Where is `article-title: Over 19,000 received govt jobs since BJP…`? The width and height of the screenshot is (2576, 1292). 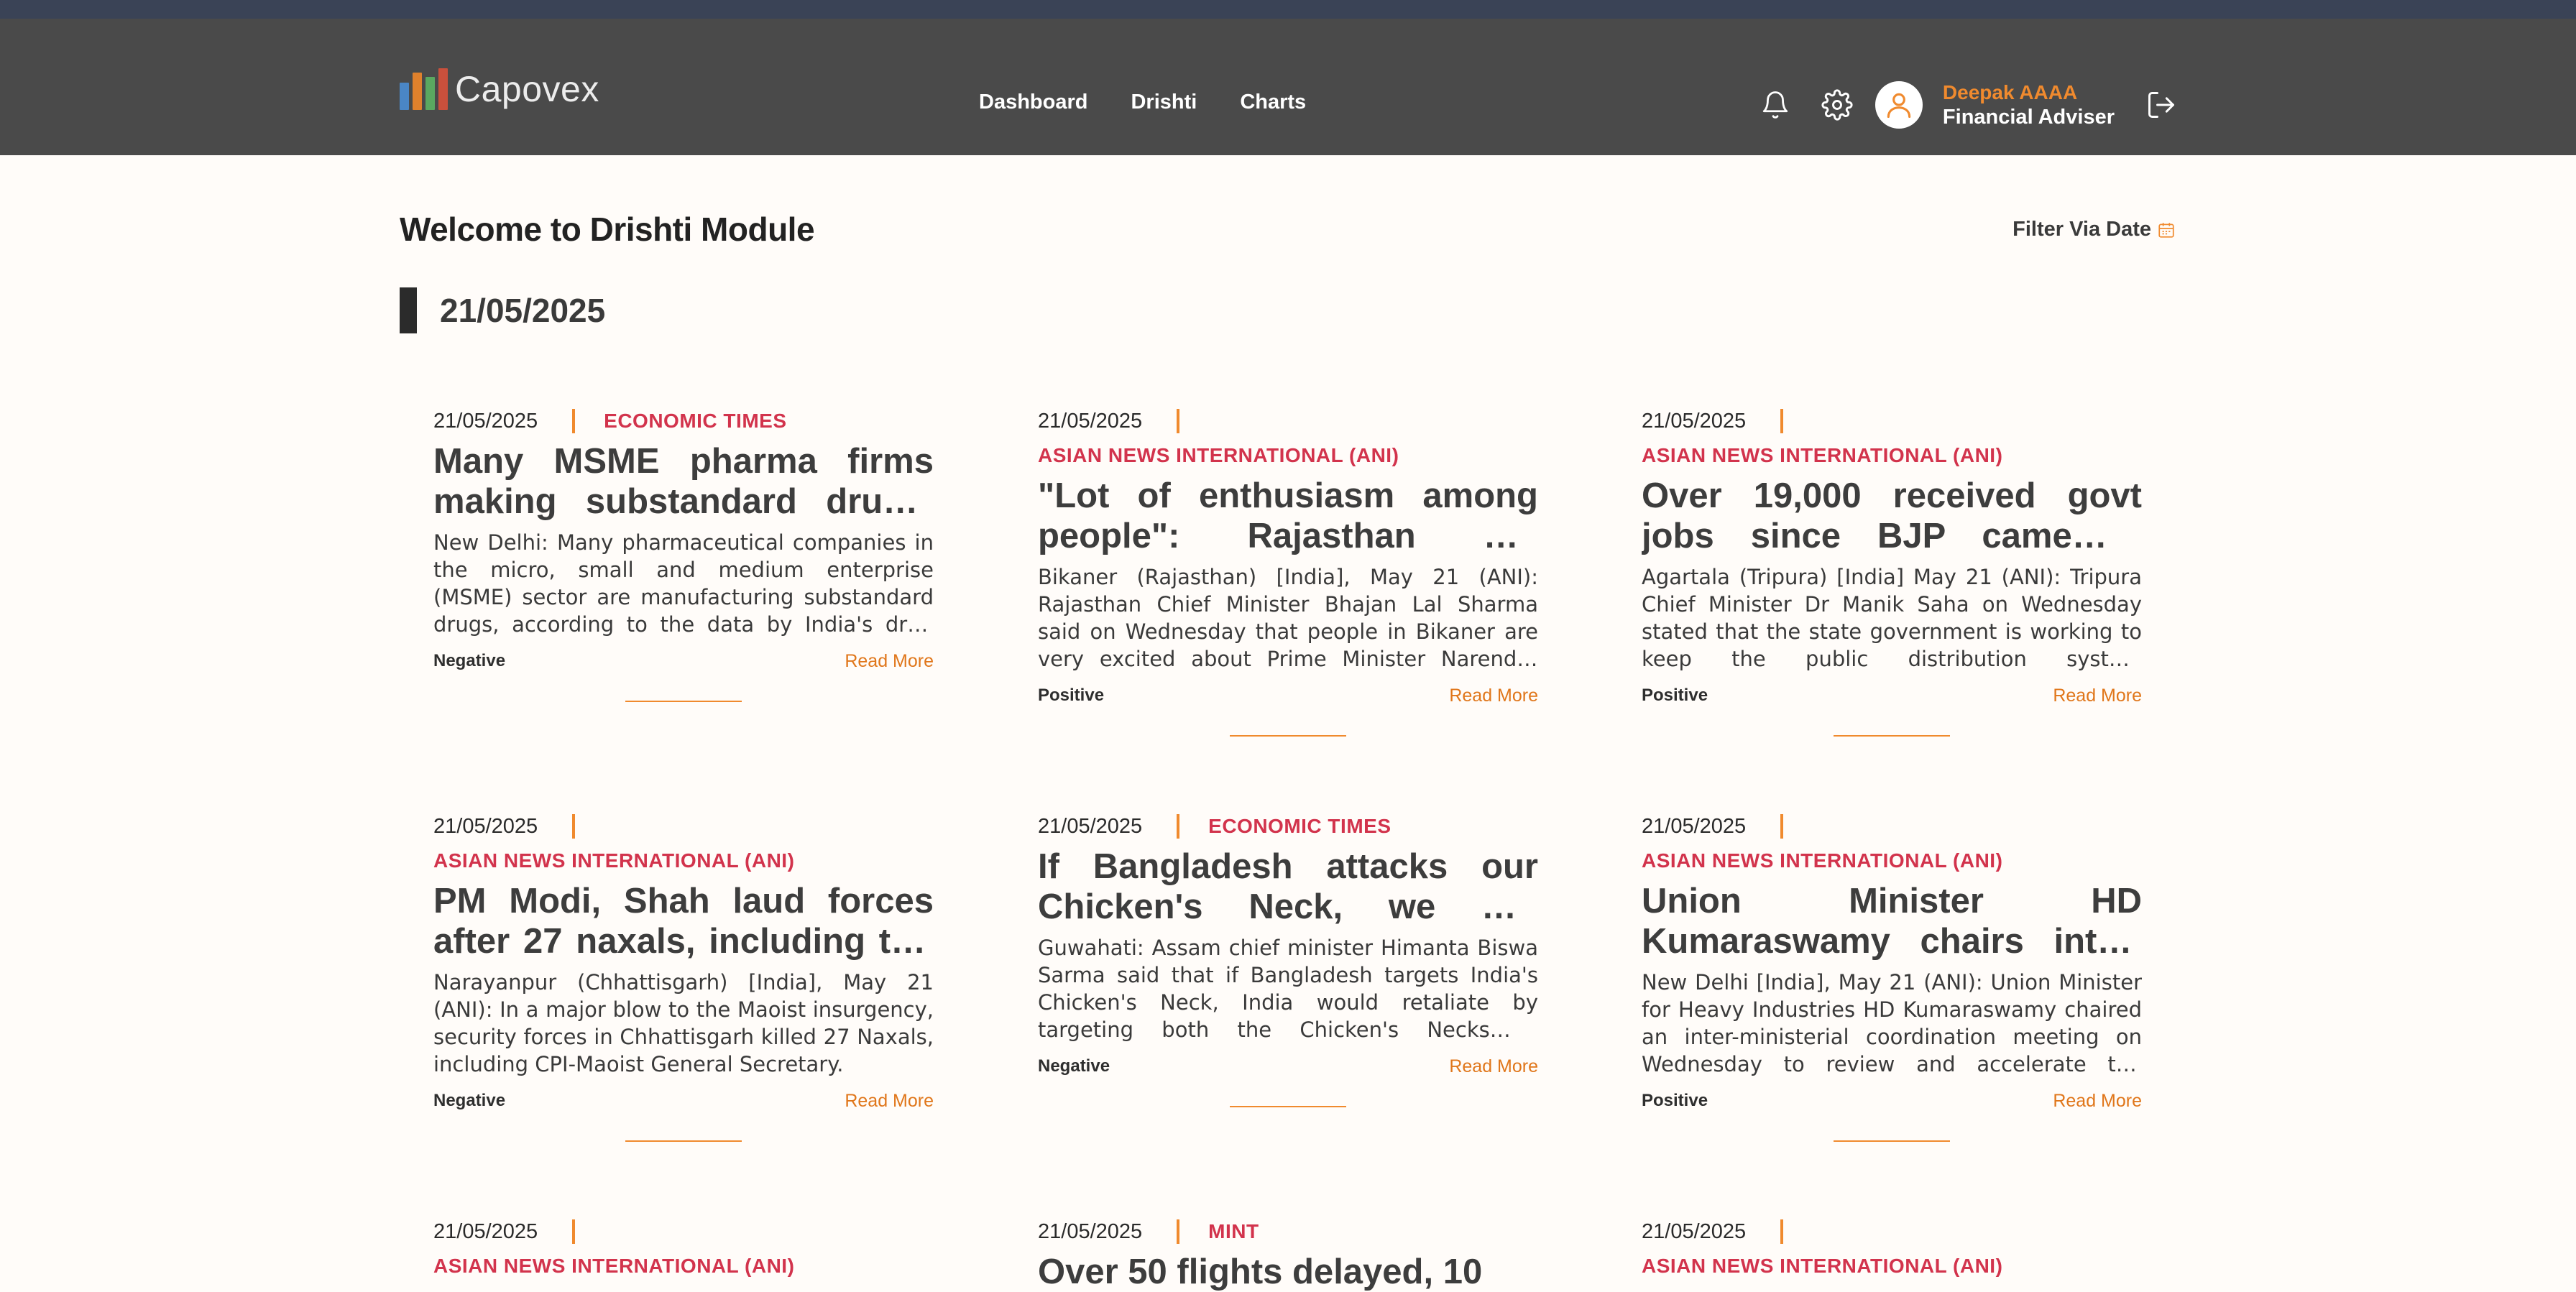
article-title: Over 19,000 received govt jobs since BJP… is located at coordinates (1892, 516).